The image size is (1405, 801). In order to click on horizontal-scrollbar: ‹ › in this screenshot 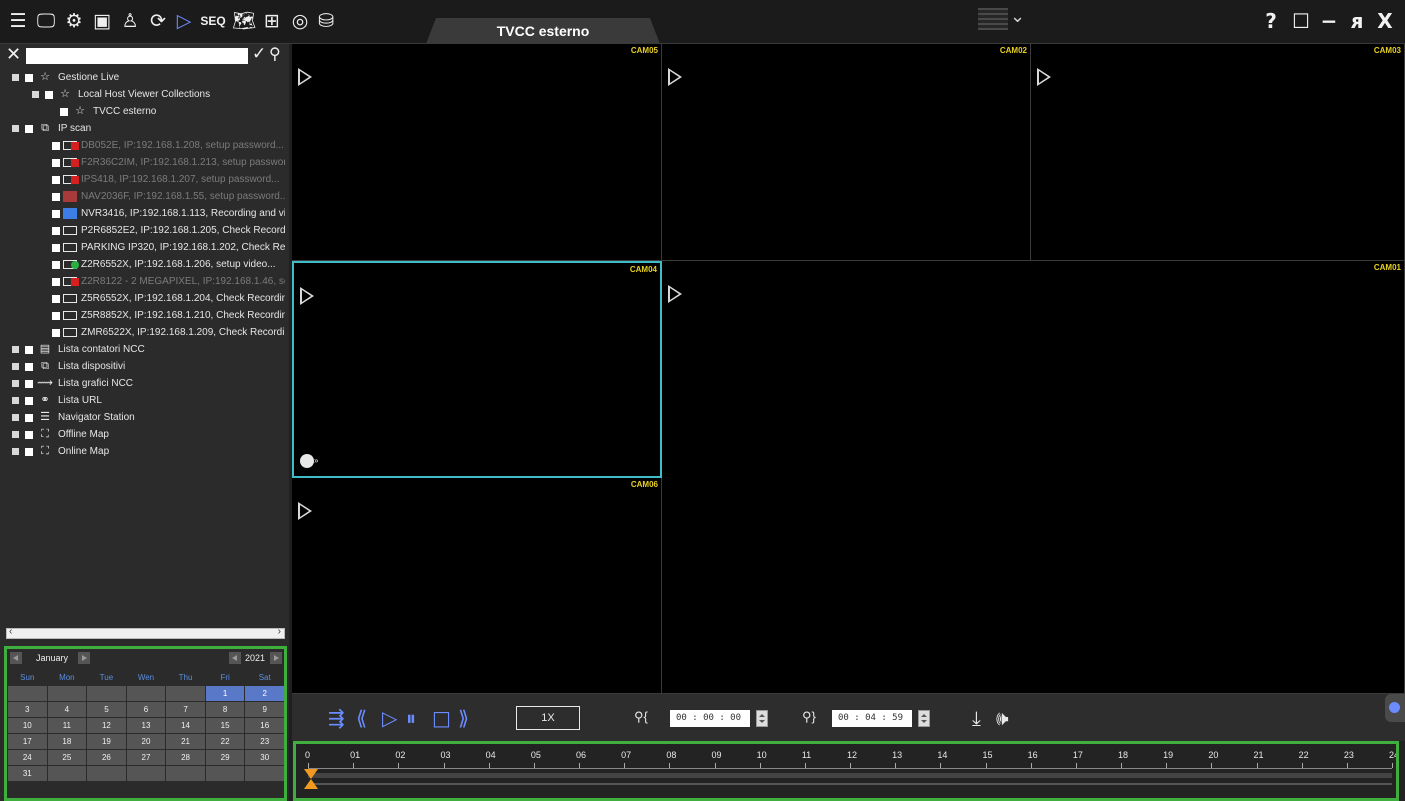, I will do `click(145, 632)`.